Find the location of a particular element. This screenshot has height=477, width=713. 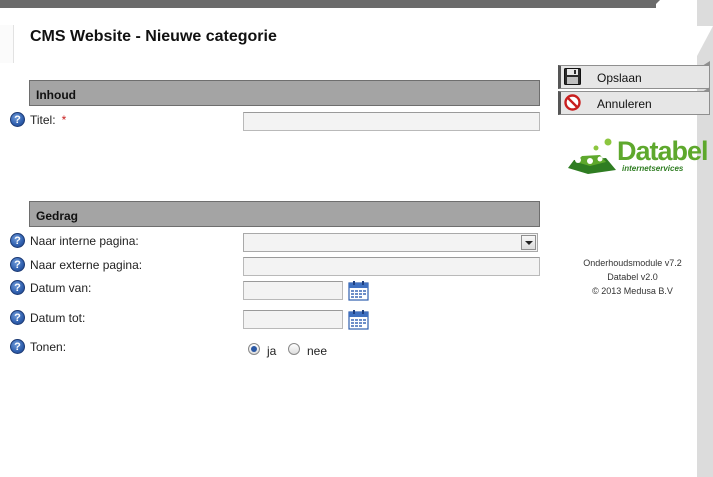

save-button-label: Opslaan is located at coordinates (619, 78).